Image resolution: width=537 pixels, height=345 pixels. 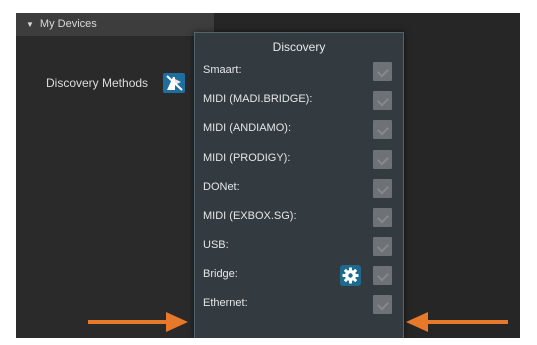 What do you see at coordinates (382, 275) in the screenshot?
I see `bridge-checkbox` at bounding box center [382, 275].